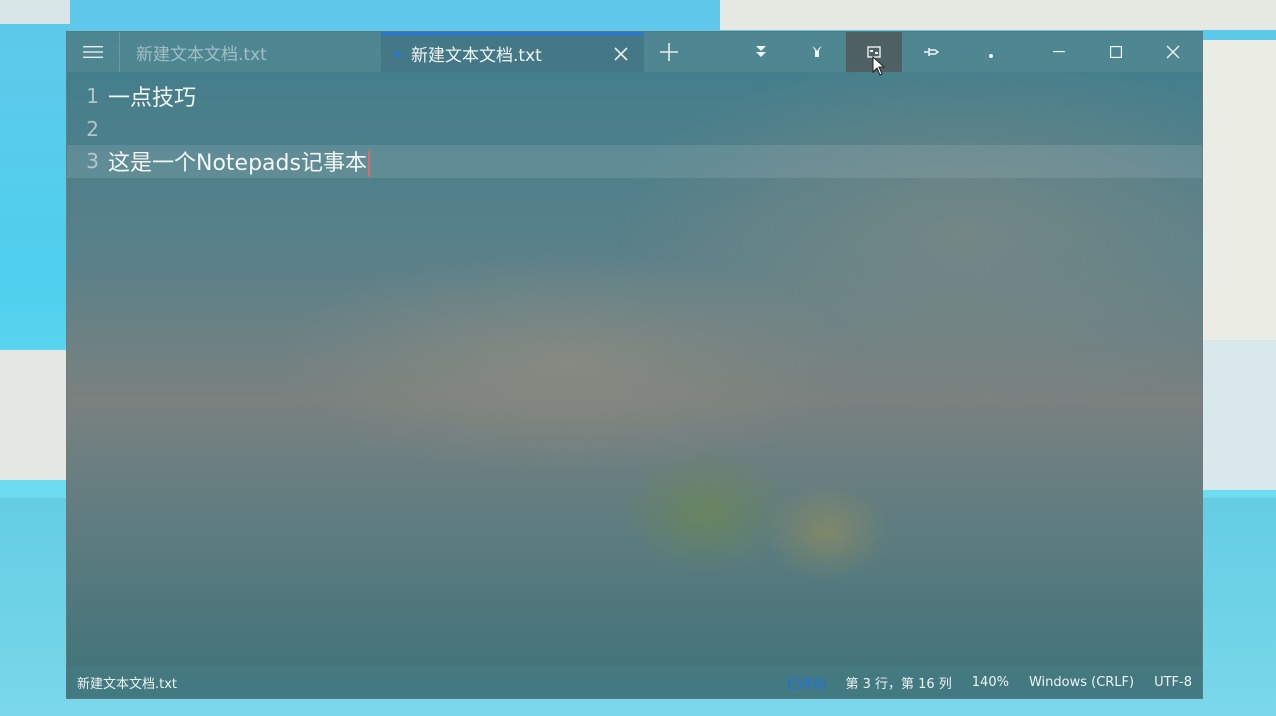 The image size is (1276, 716). Describe the element at coordinates (1239, 415) in the screenshot. I see `cloud-right-low` at that location.